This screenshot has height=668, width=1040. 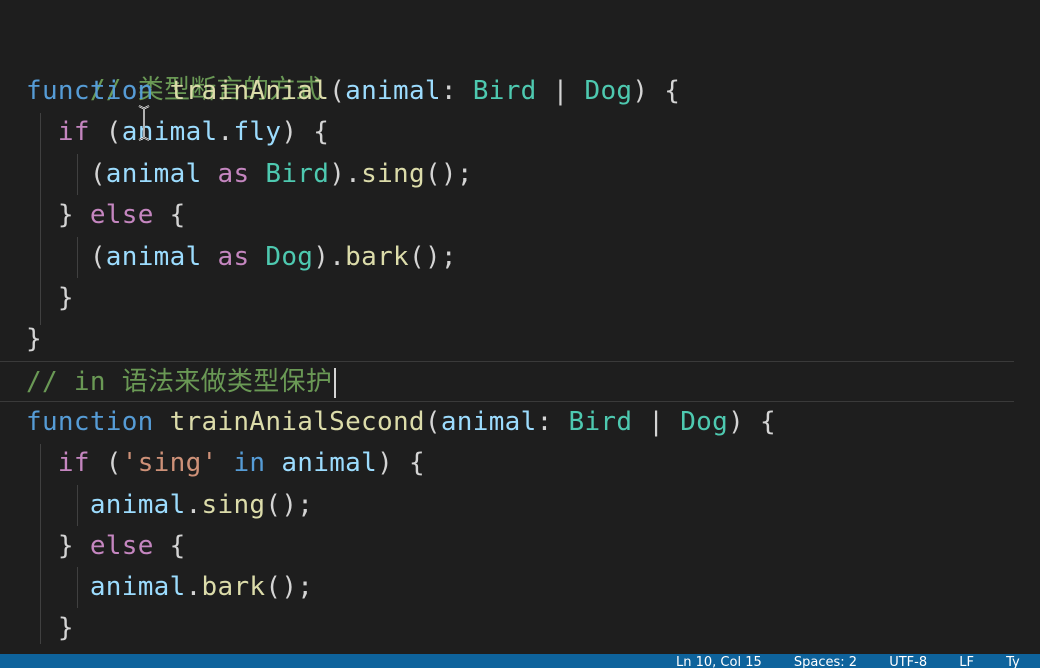 What do you see at coordinates (966, 661) in the screenshot?
I see `eol-indicator: LF` at bounding box center [966, 661].